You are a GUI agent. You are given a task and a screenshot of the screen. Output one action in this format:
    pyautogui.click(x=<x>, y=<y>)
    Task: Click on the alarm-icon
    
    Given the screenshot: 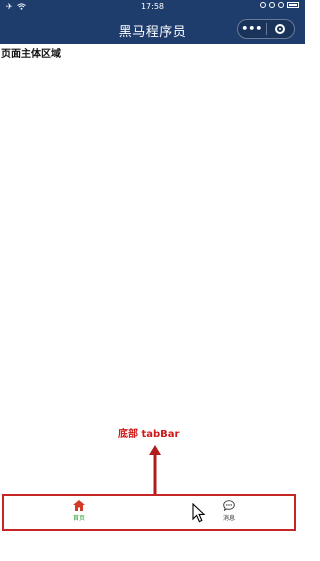 What is the action you would take?
    pyautogui.click(x=263, y=5)
    